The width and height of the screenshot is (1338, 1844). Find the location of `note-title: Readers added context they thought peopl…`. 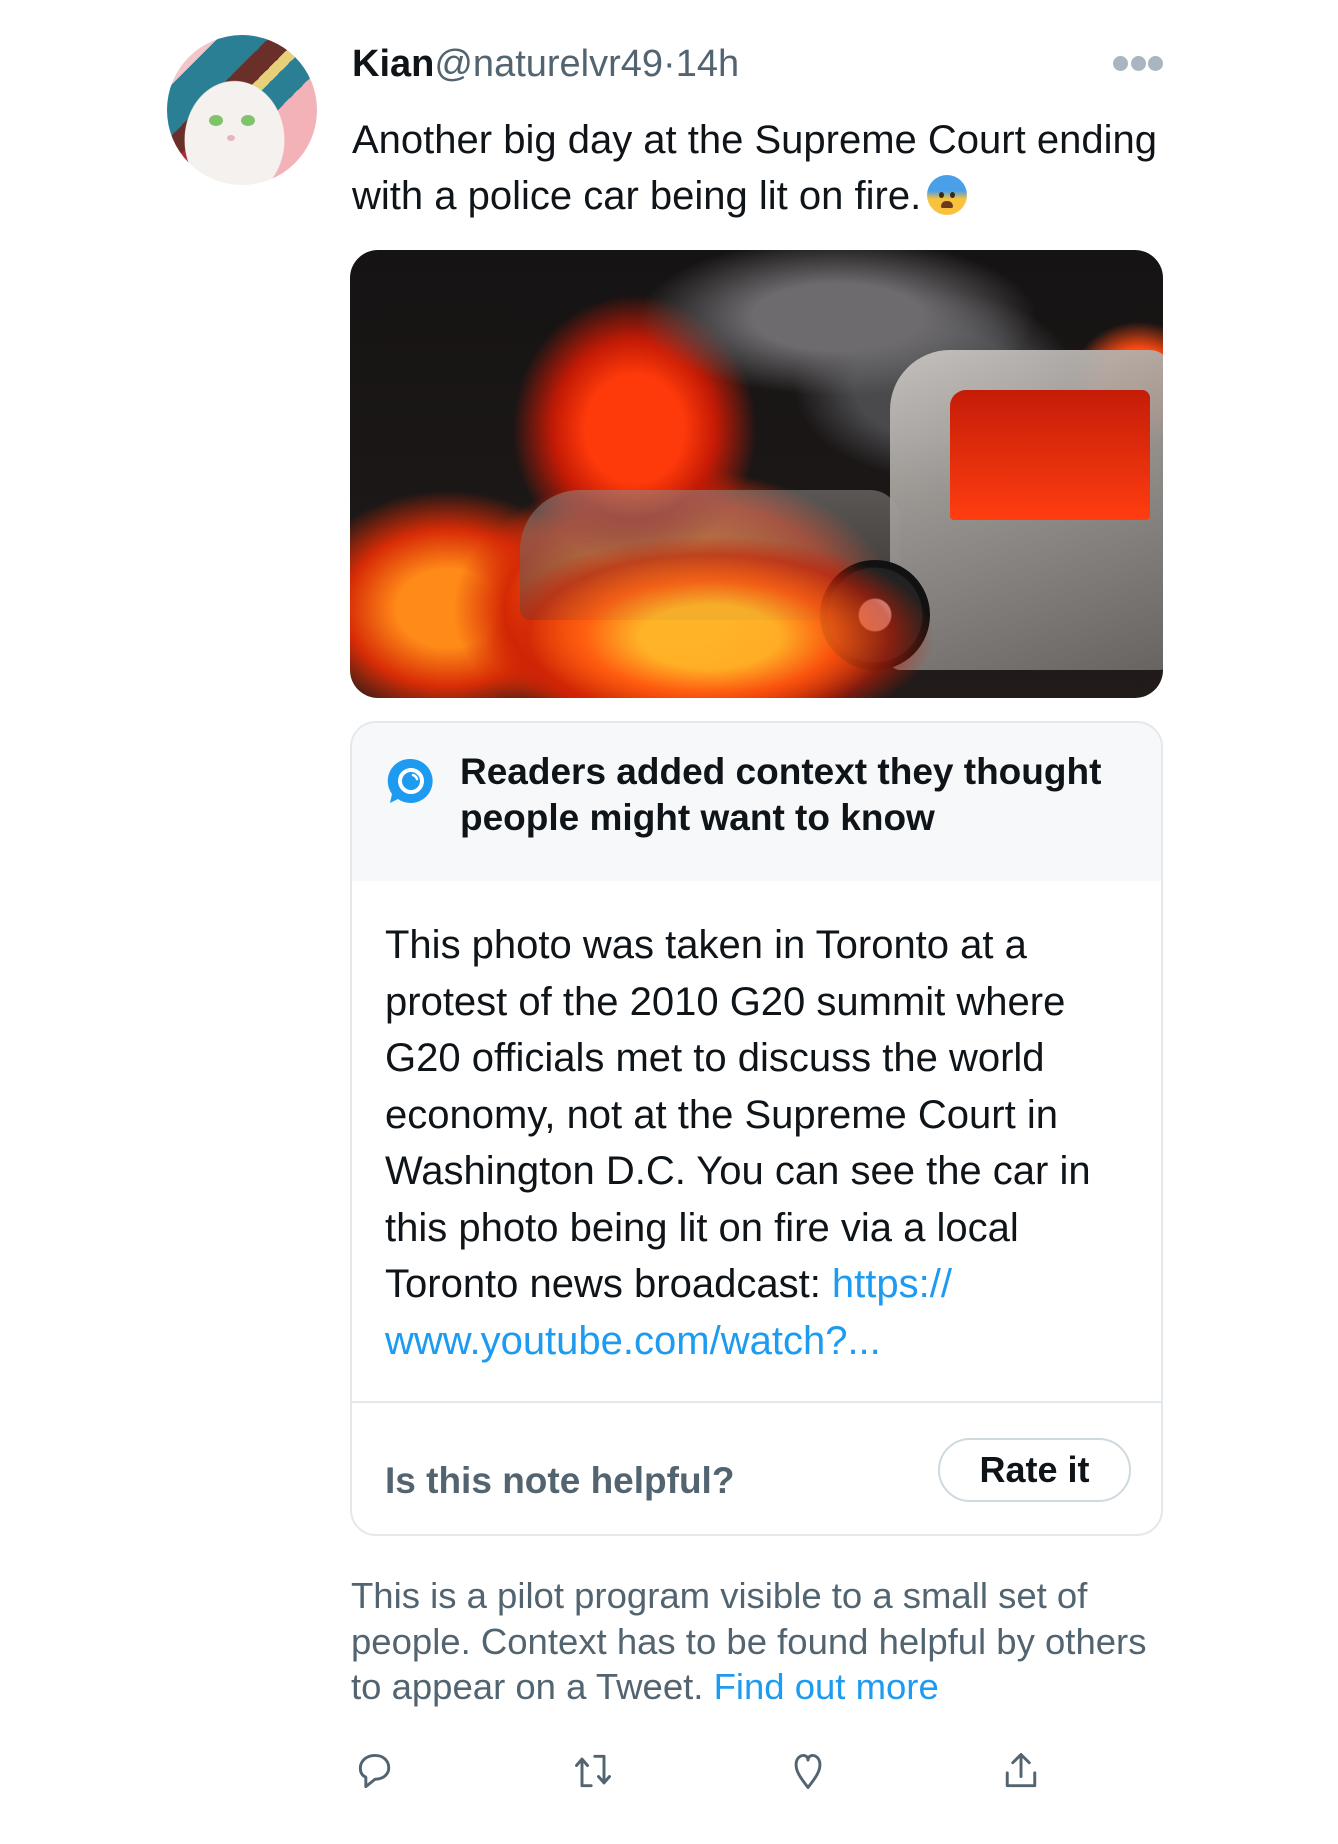

note-title: Readers added context they thought peopl… is located at coordinates (781, 794).